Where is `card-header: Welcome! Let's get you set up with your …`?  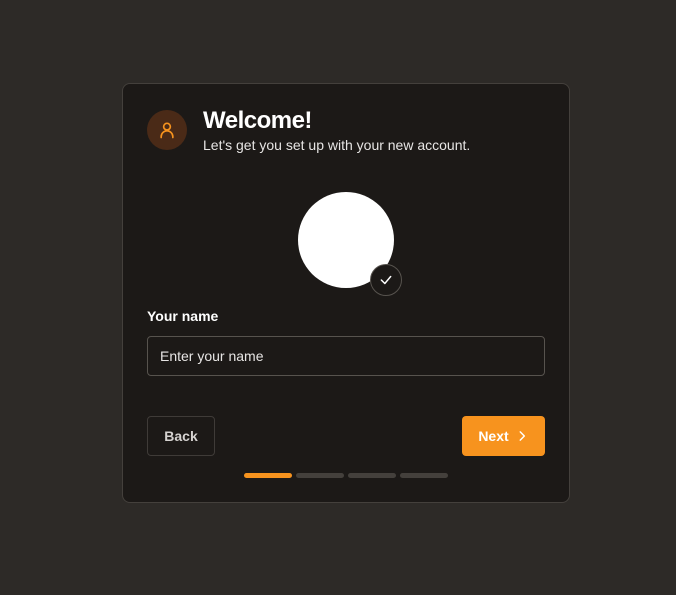
card-header: Welcome! Let's get you set up with your … is located at coordinates (308, 130).